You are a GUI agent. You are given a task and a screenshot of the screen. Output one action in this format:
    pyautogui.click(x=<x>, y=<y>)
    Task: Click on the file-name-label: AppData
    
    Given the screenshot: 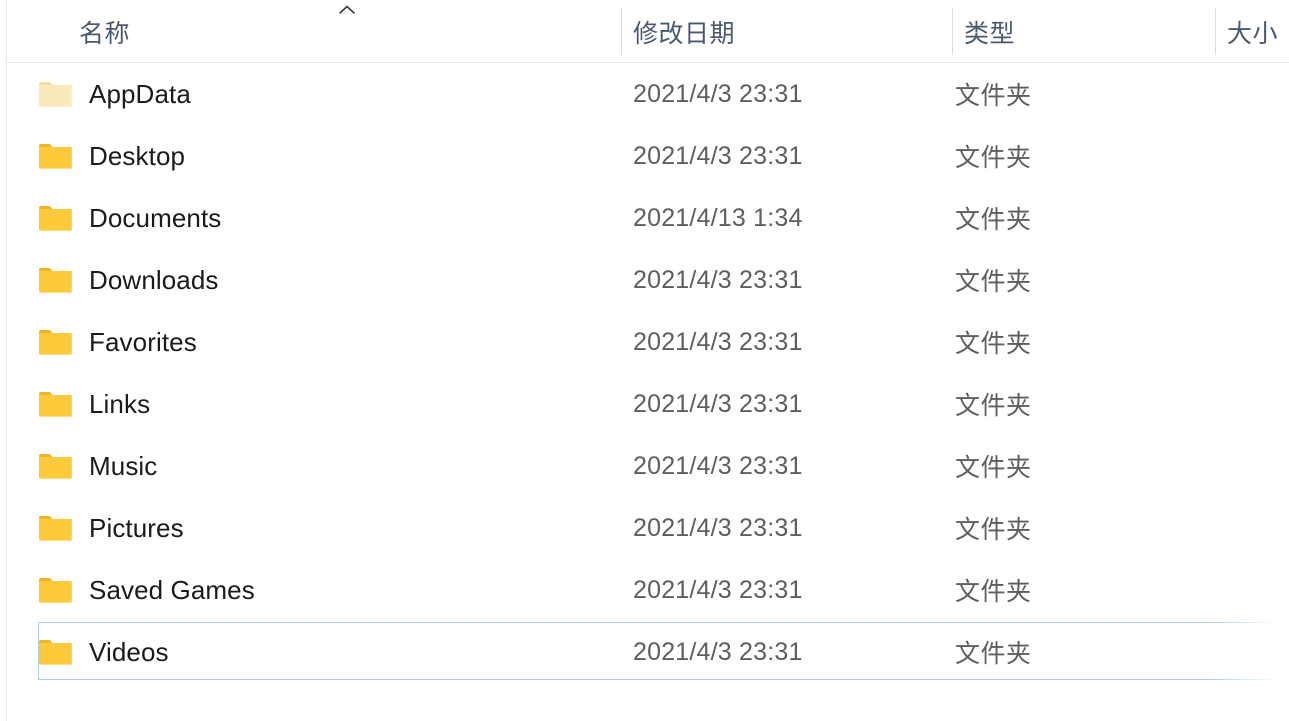 What is the action you would take?
    pyautogui.click(x=140, y=94)
    